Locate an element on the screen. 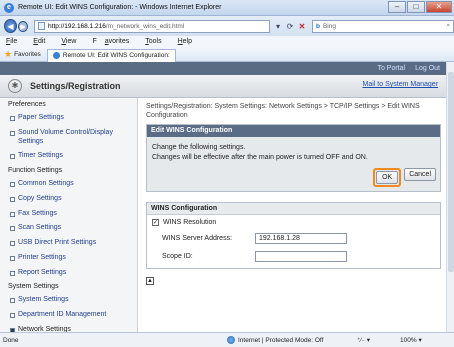 Image resolution: width=454 pixels, height=347 pixels. favorites-label: Favorites is located at coordinates (27, 54).